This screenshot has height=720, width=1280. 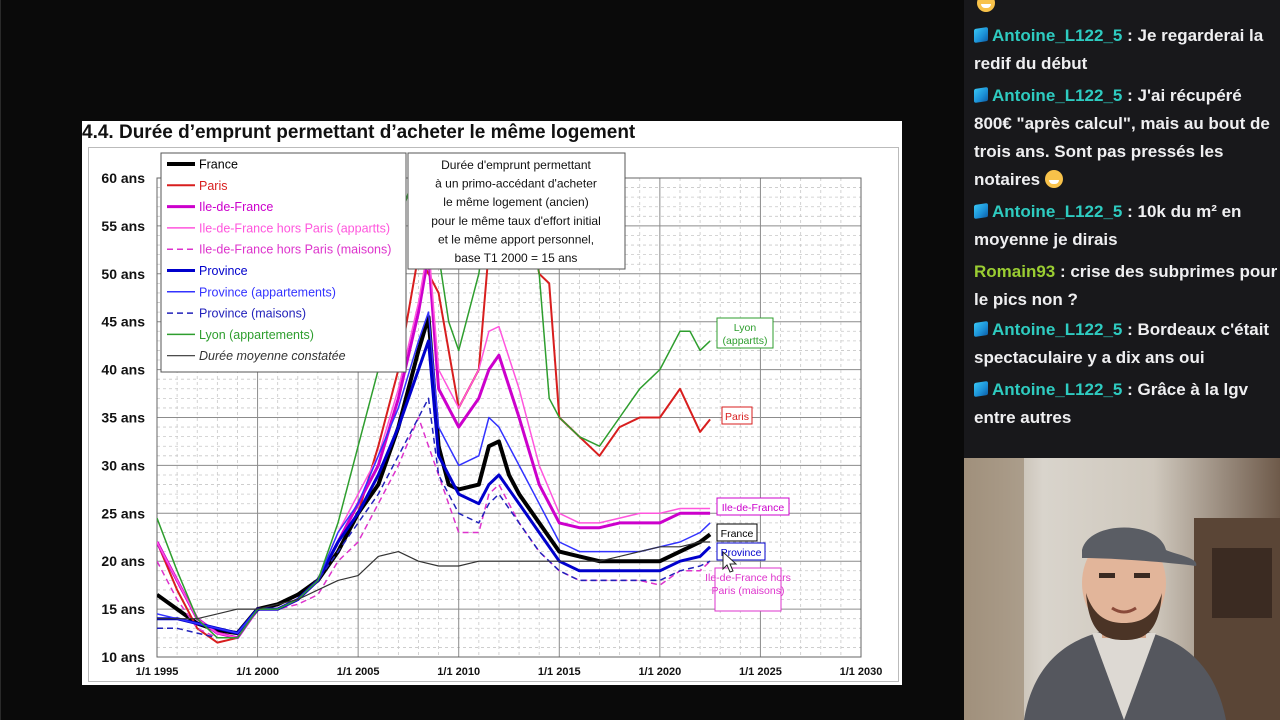 I want to click on x-tick-label: 1/1 2015, so click(x=559, y=672).